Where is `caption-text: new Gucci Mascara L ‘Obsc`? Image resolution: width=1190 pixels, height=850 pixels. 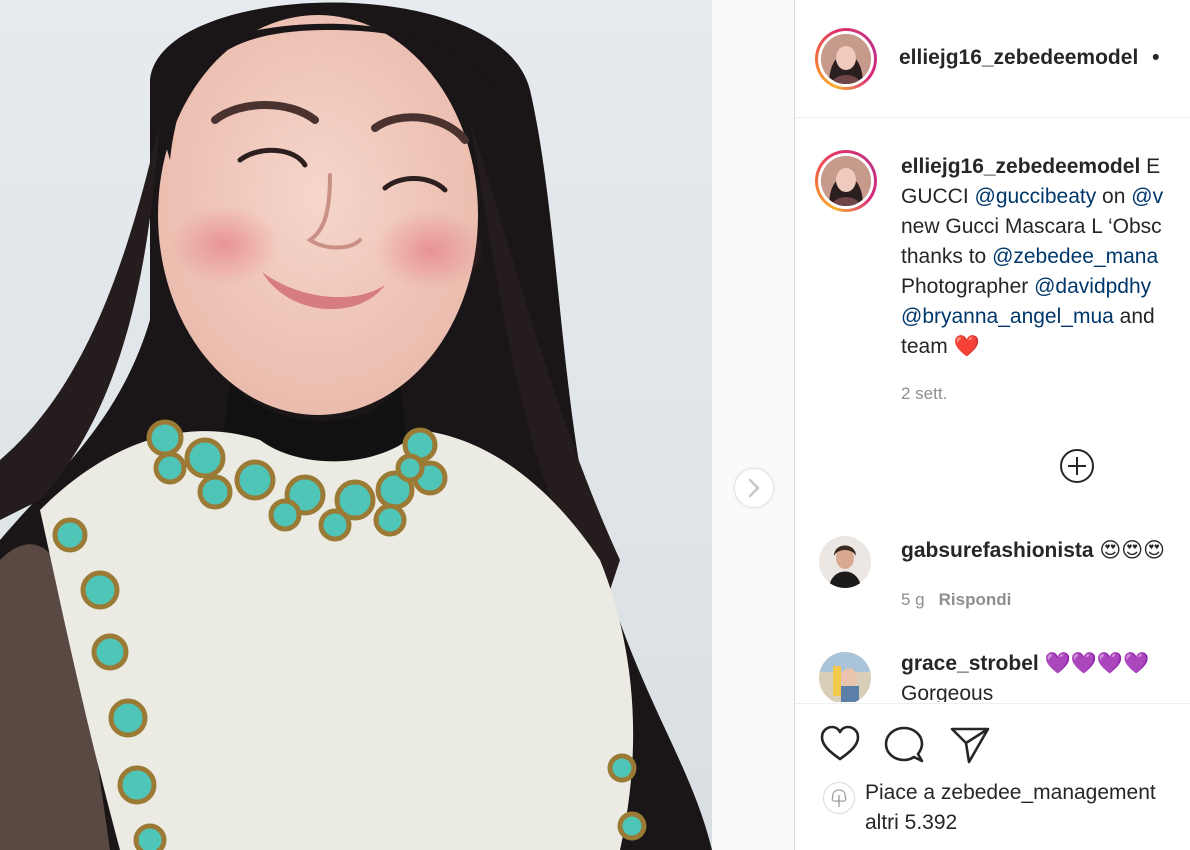
caption-text: new Gucci Mascara L ‘Obsc is located at coordinates (1031, 226).